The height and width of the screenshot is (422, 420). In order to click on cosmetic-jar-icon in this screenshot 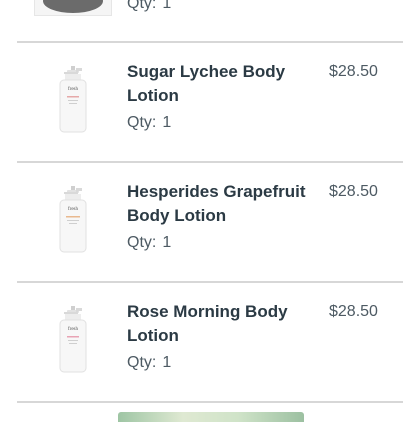, I will do `click(73, 6)`.